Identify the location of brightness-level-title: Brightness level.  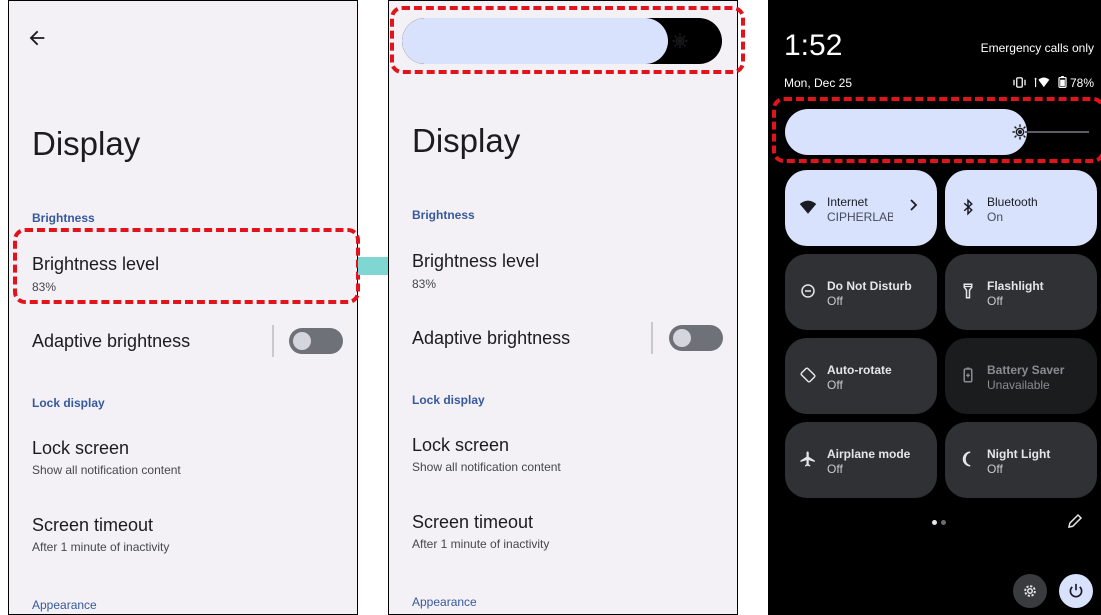
(476, 261).